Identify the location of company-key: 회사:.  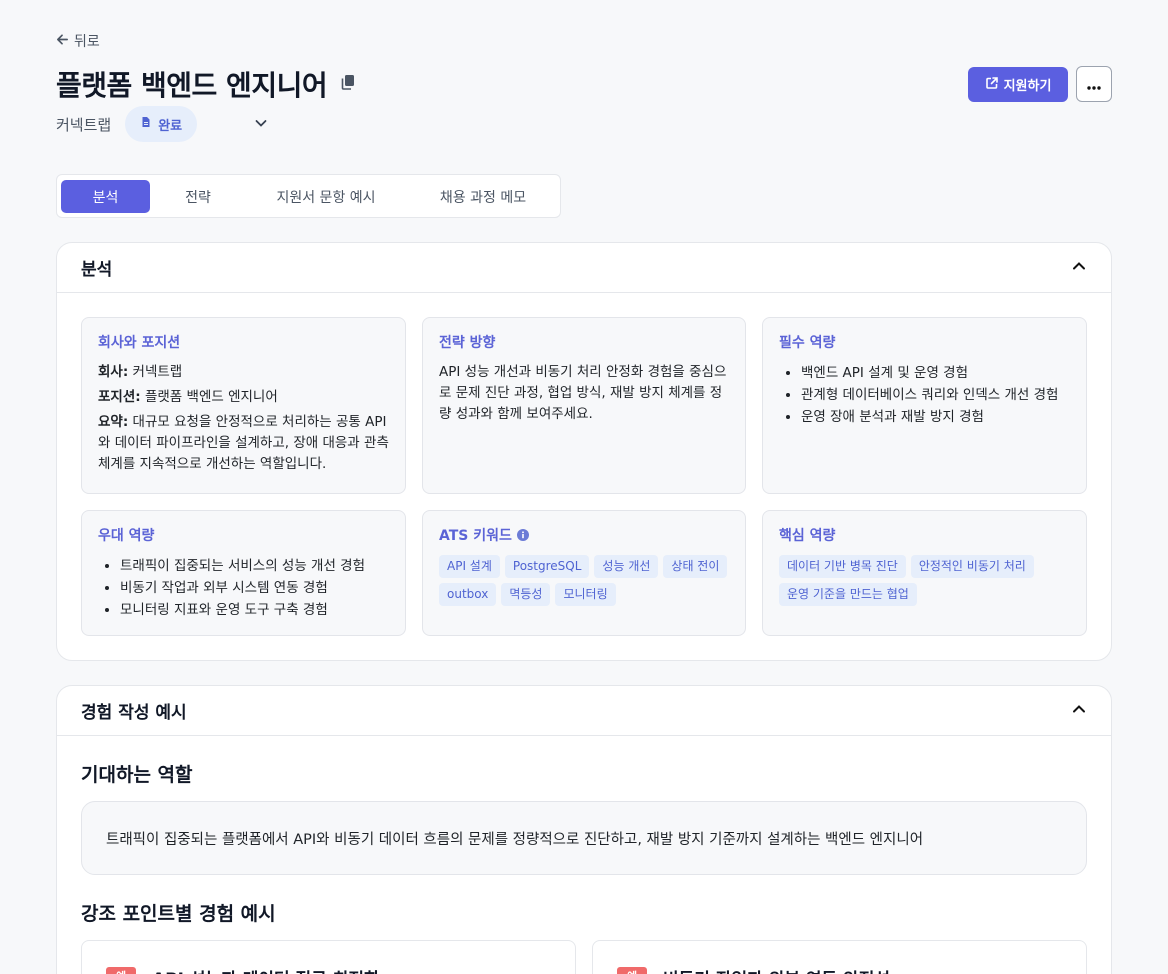
(113, 372).